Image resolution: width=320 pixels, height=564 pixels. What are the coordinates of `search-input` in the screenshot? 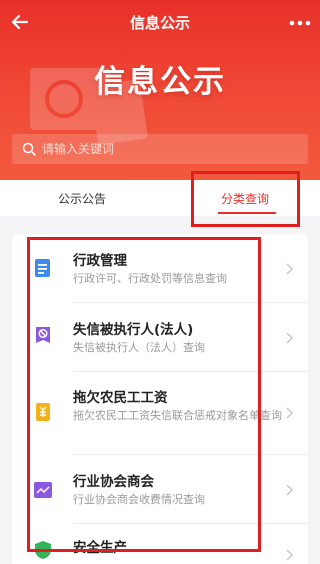 It's located at (169, 149).